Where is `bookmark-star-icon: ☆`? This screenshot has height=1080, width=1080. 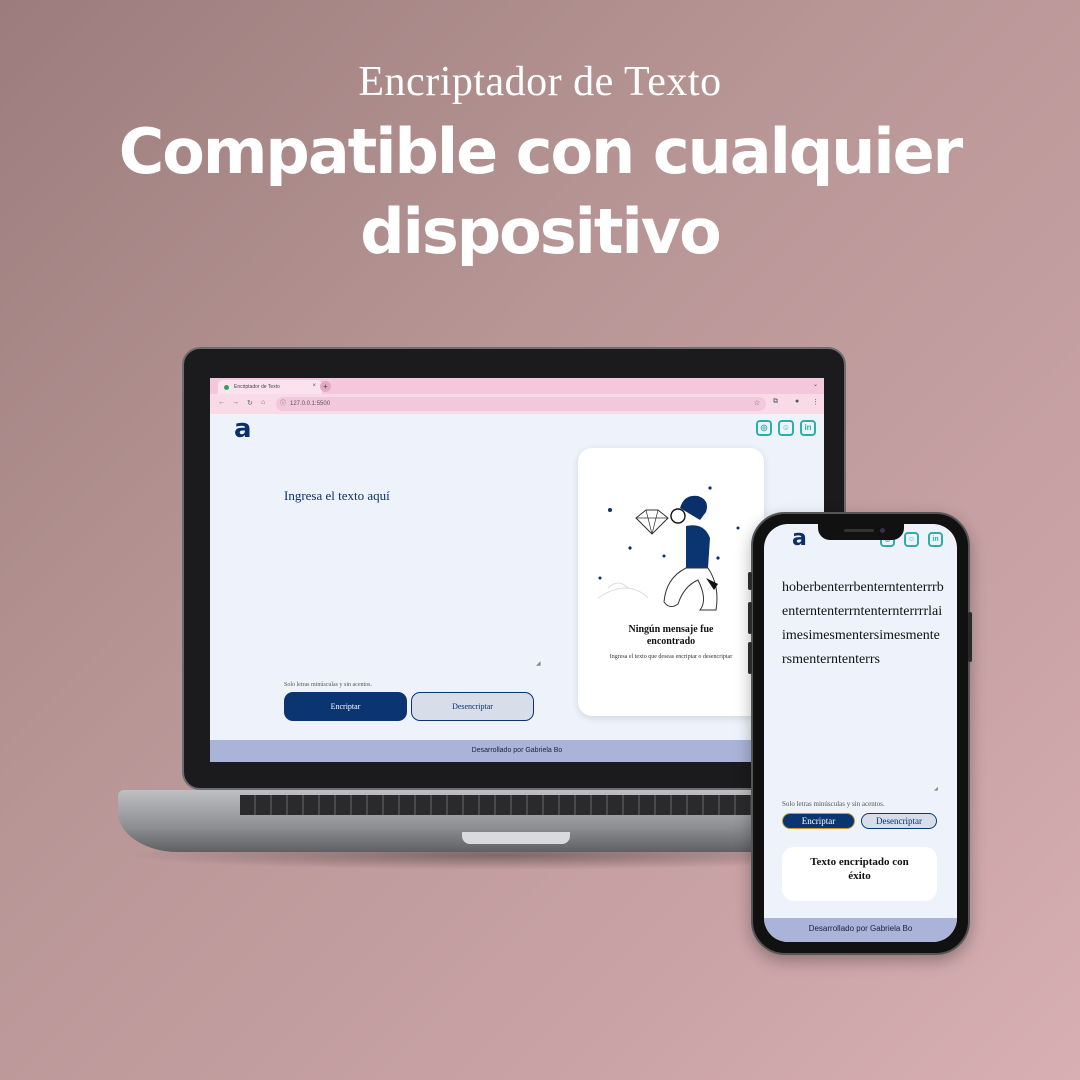
bookmark-star-icon: ☆ is located at coordinates (757, 404).